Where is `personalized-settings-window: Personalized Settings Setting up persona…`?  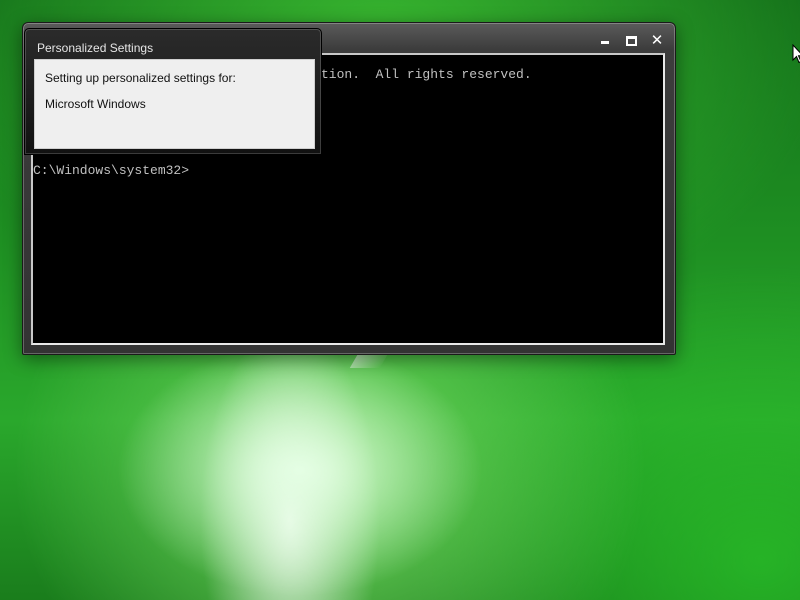
personalized-settings-window: Personalized Settings Setting up persona… is located at coordinates (173, 91).